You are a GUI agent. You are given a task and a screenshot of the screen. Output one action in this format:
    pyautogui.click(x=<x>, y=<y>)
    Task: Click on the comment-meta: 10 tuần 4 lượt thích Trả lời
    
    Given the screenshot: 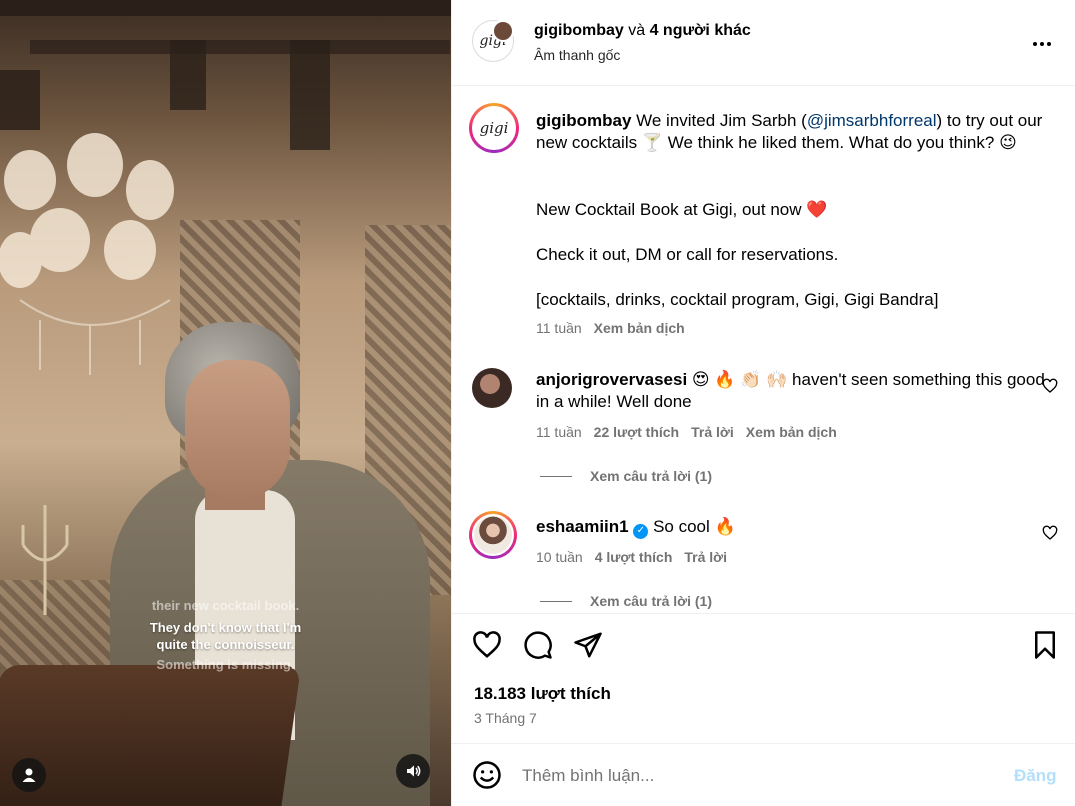 What is the action you would take?
    pyautogui.click(x=637, y=557)
    